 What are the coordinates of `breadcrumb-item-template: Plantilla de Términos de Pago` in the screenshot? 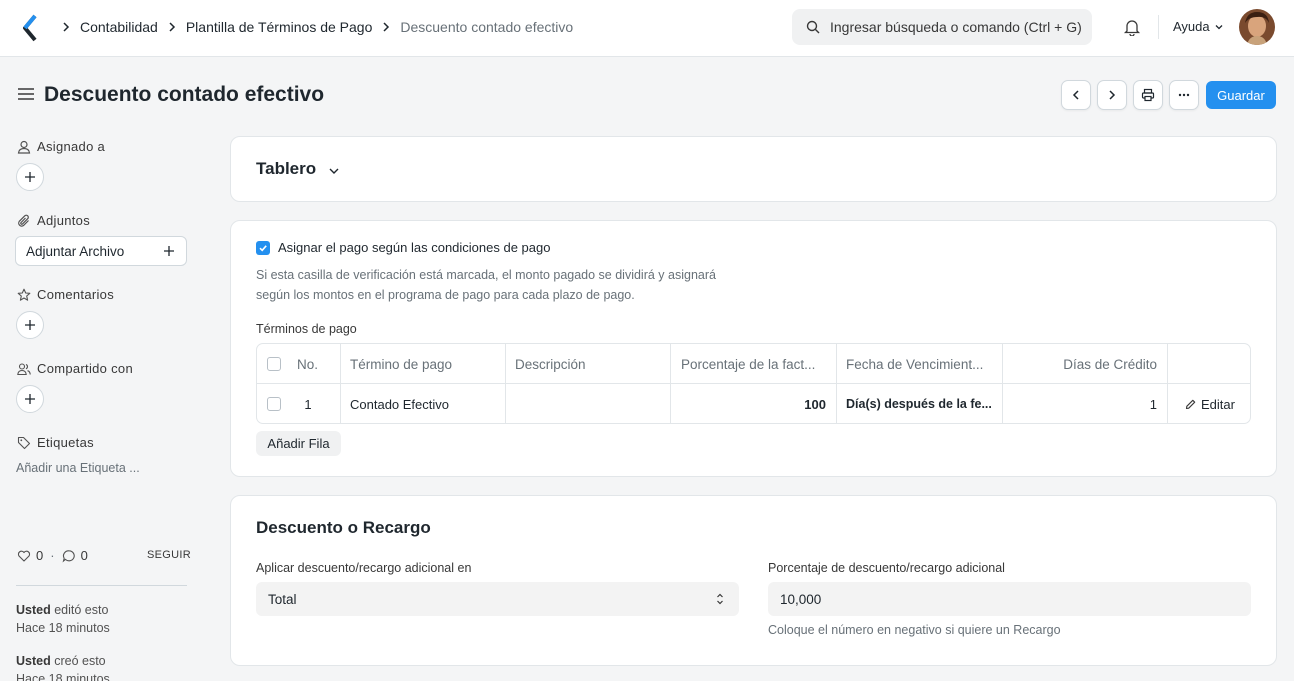 It's located at (279, 27).